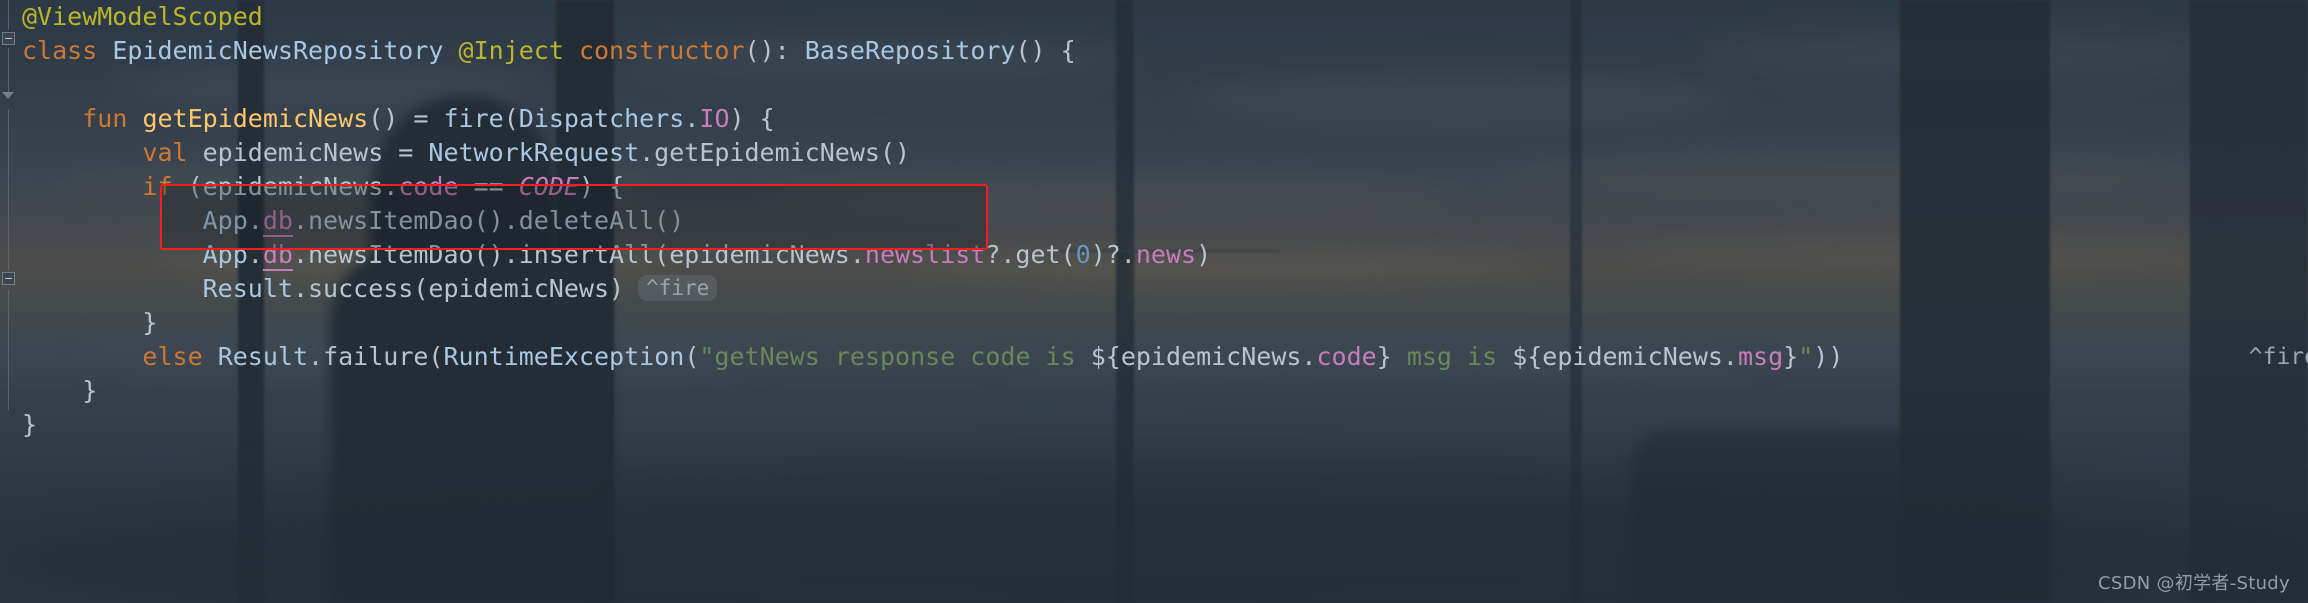 The width and height of the screenshot is (2308, 603). What do you see at coordinates (2193, 583) in the screenshot?
I see `csdn-watermark: CSDN @初学者-Study` at bounding box center [2193, 583].